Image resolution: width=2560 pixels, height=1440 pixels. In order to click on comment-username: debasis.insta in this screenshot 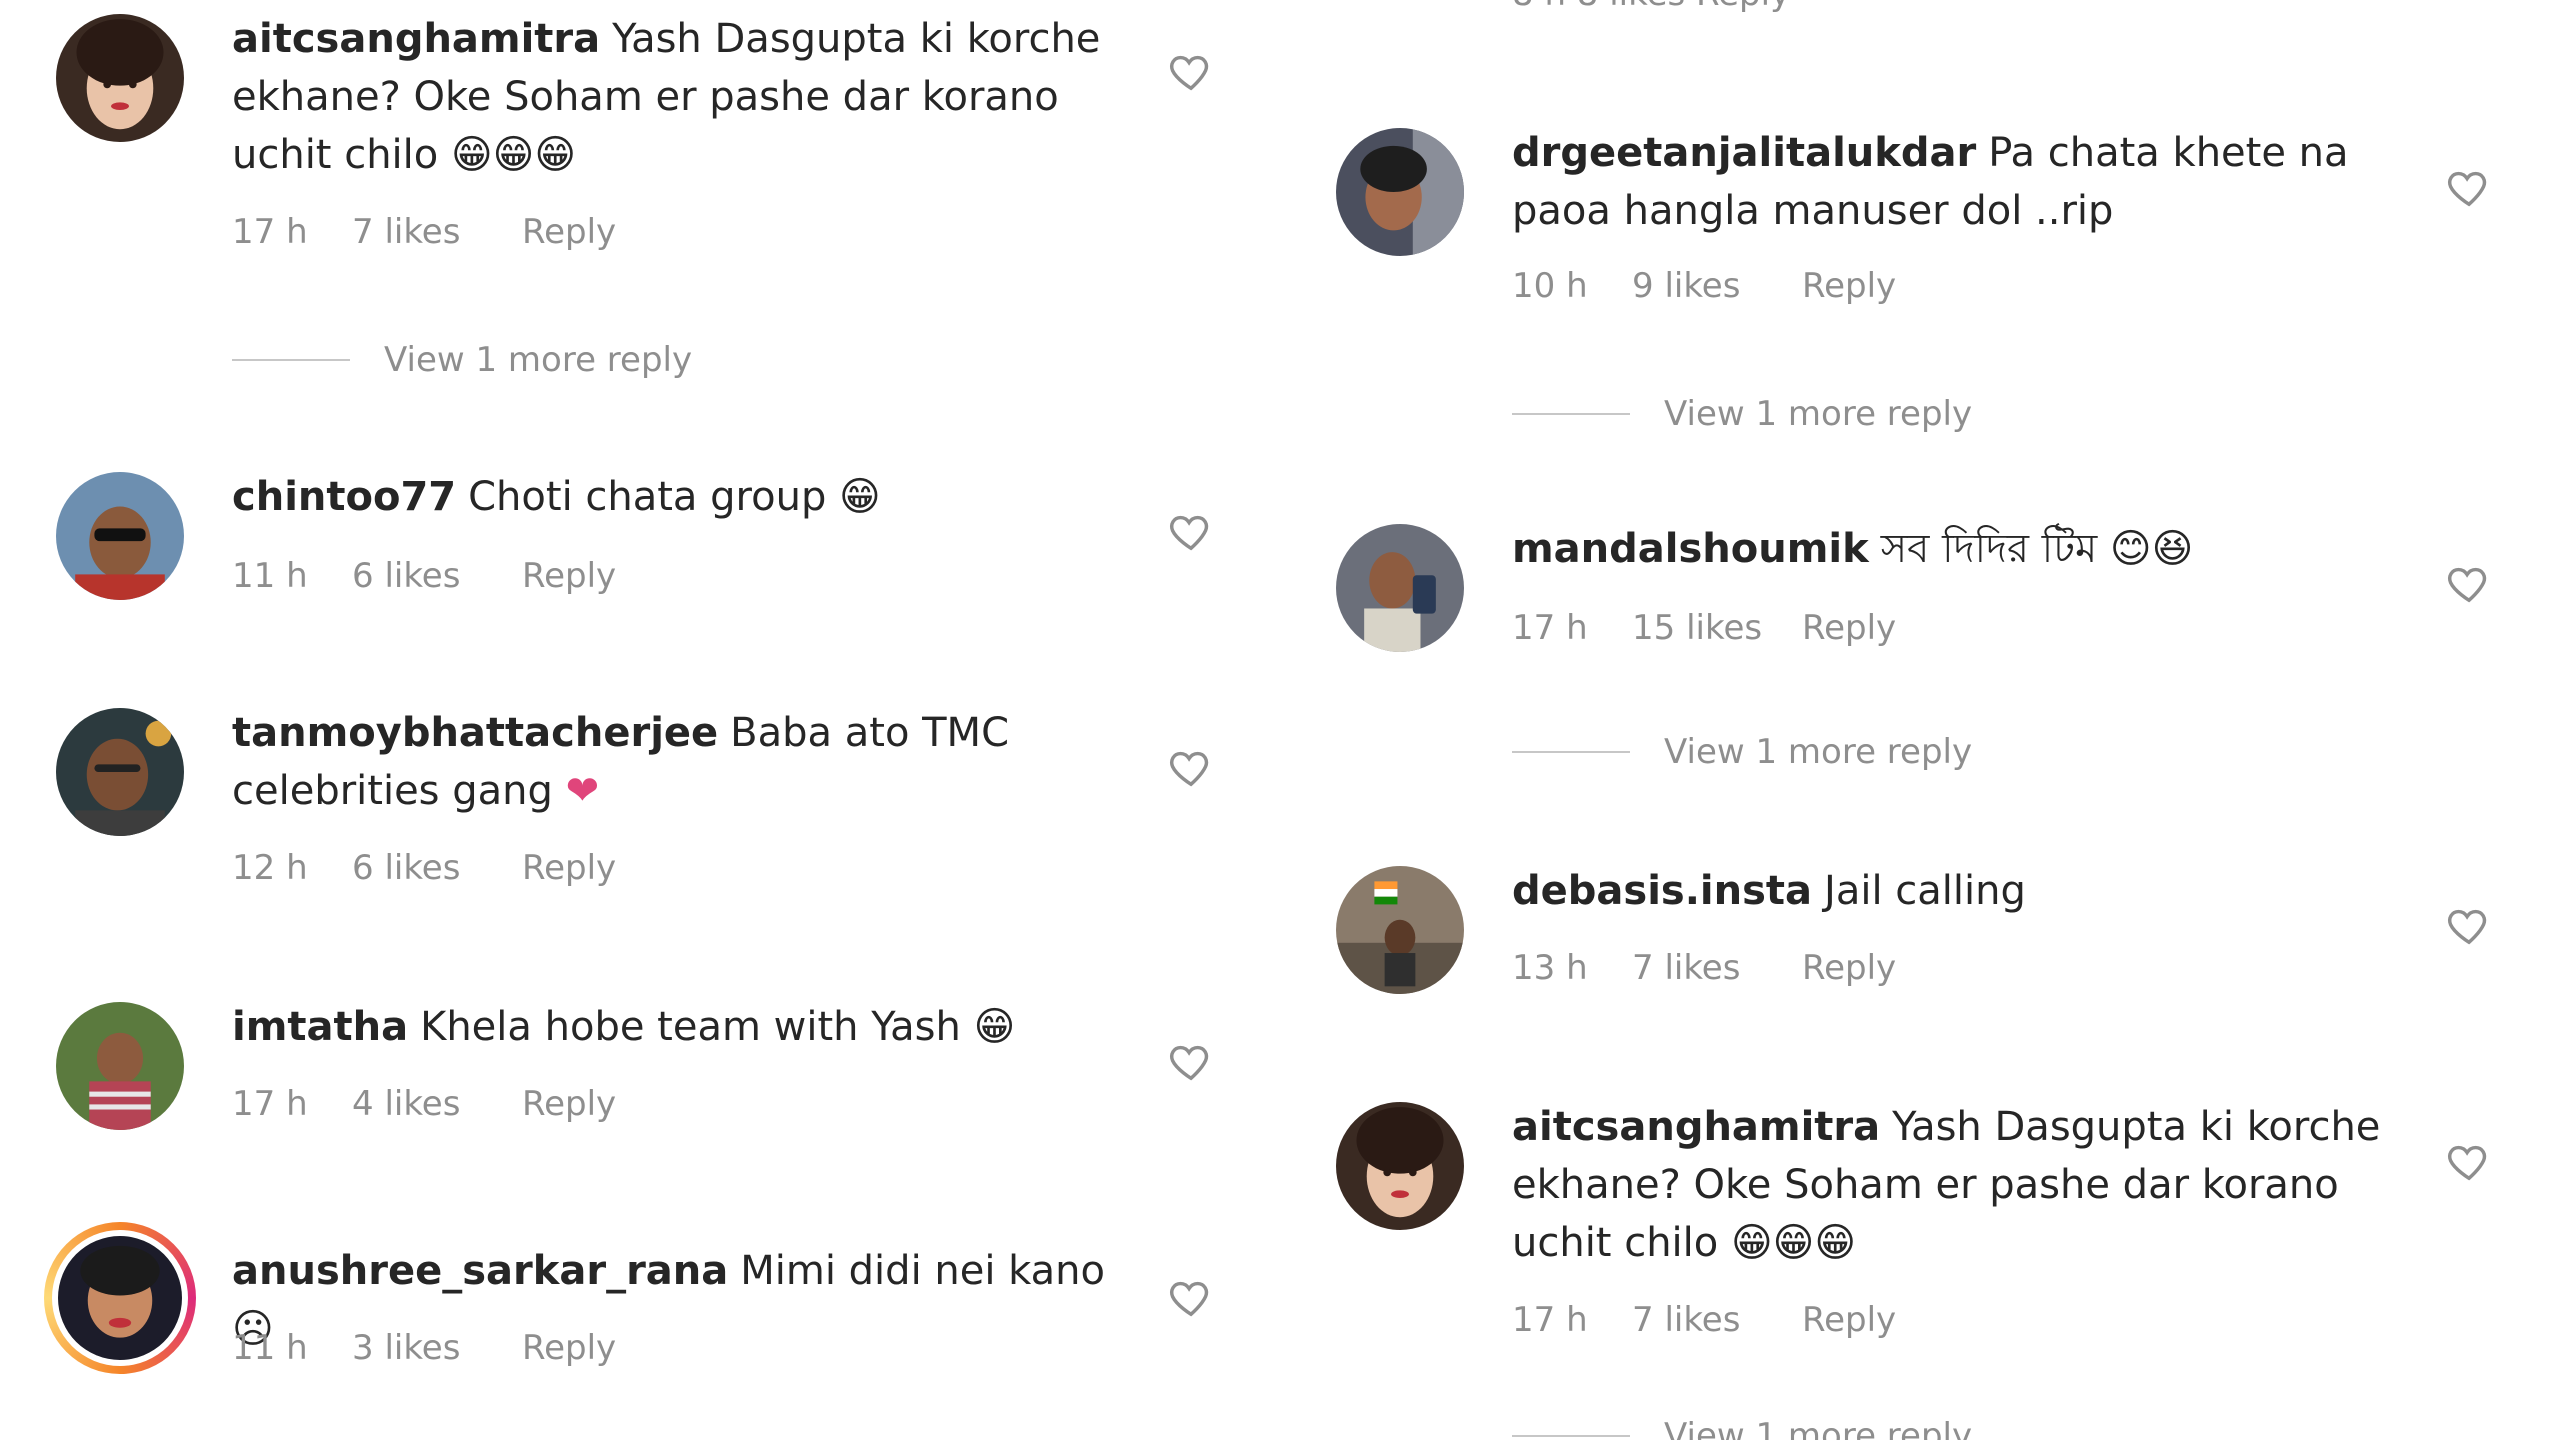, I will do `click(1662, 891)`.